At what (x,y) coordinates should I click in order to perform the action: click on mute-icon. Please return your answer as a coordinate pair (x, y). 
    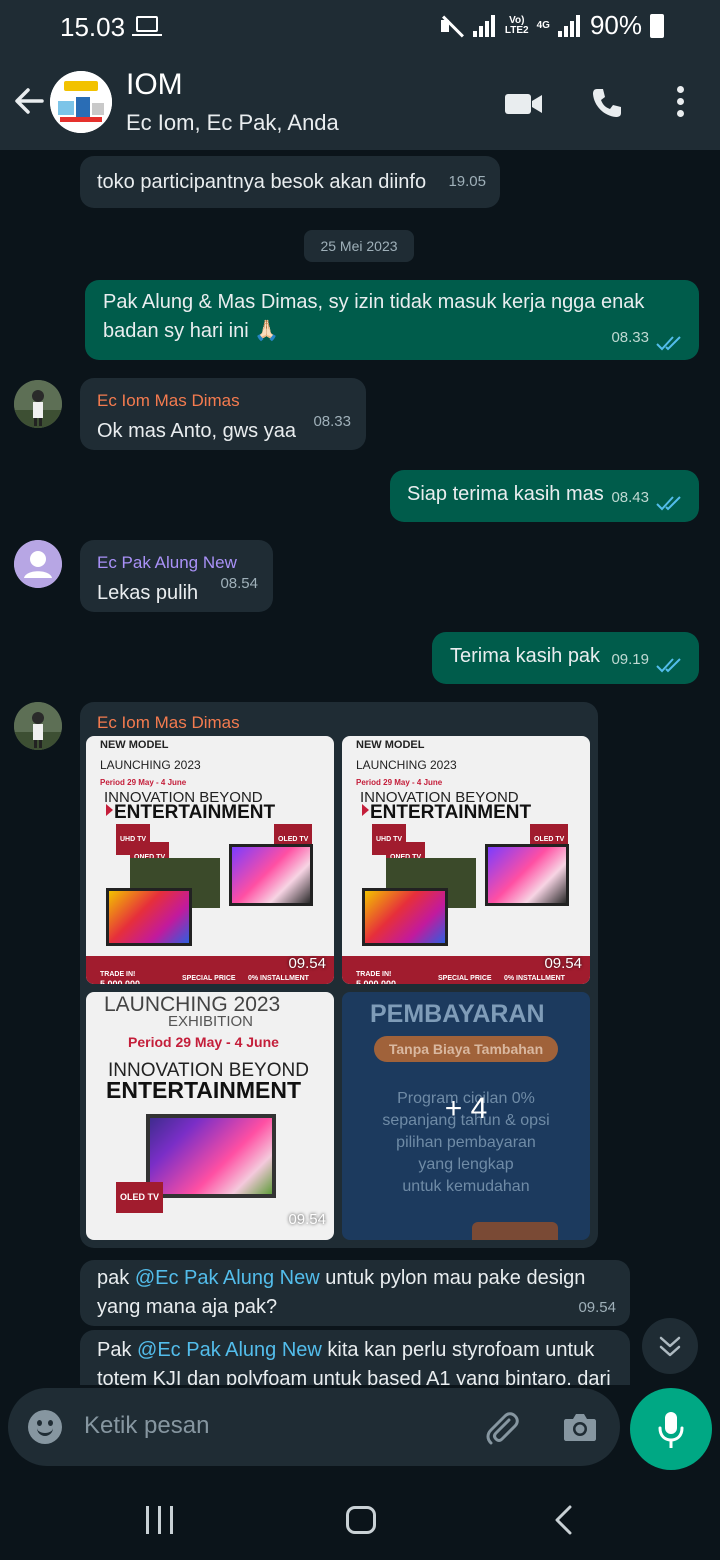
    Looking at the image, I should click on (452, 26).